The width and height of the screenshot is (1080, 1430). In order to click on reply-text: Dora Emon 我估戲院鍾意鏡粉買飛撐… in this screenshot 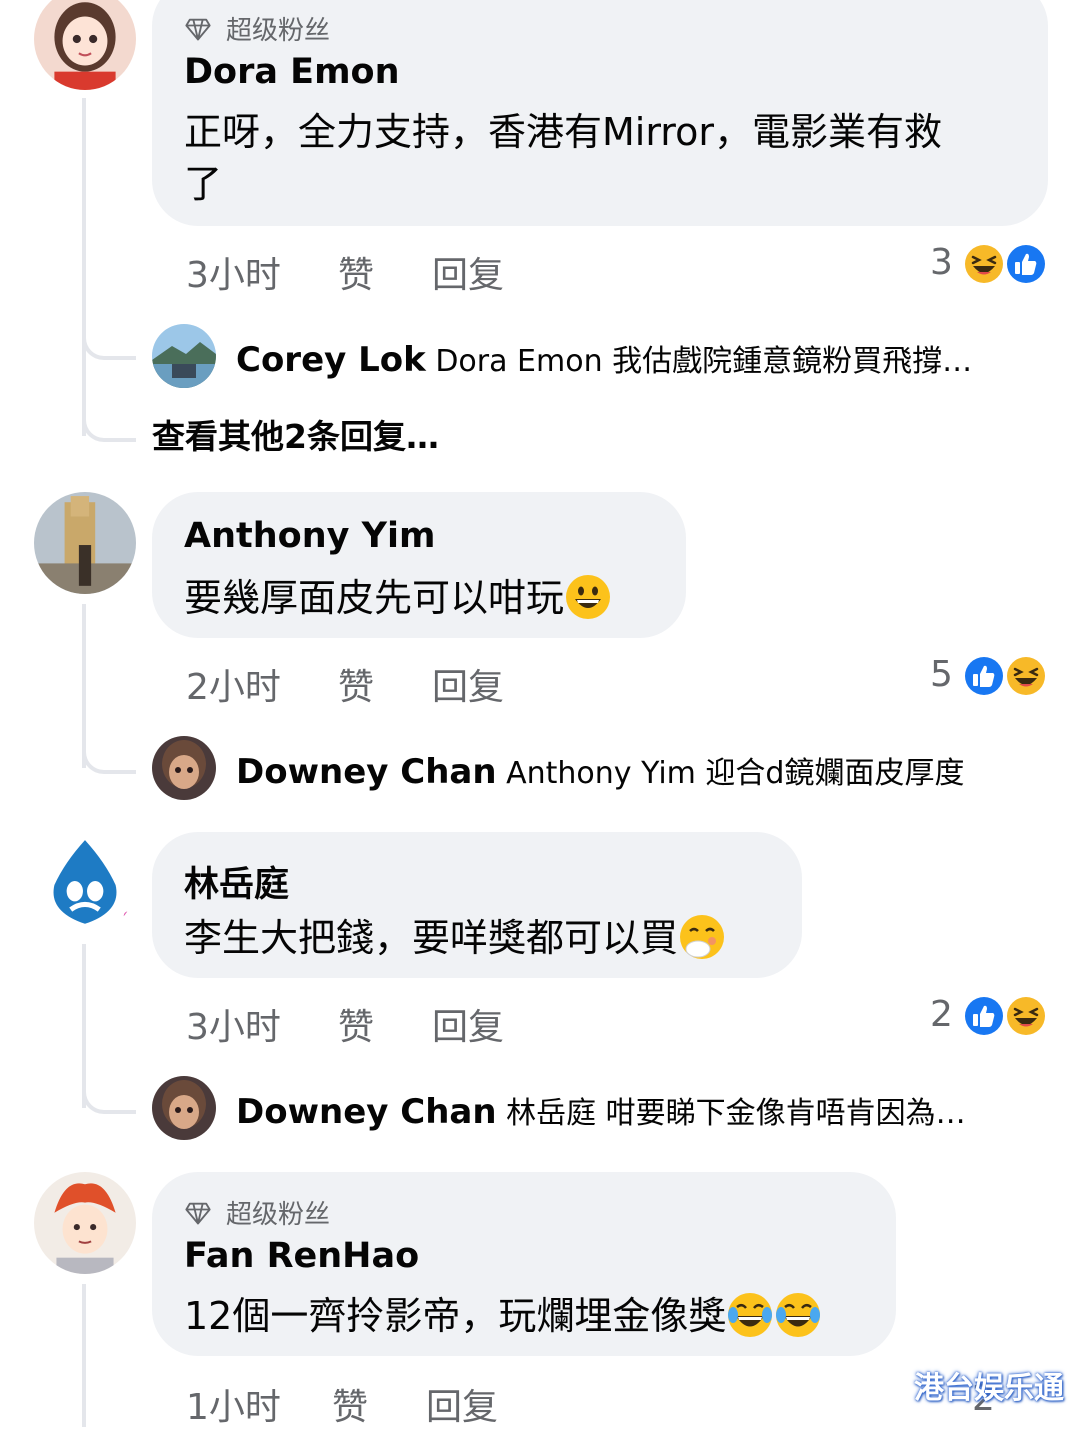, I will do `click(704, 361)`.